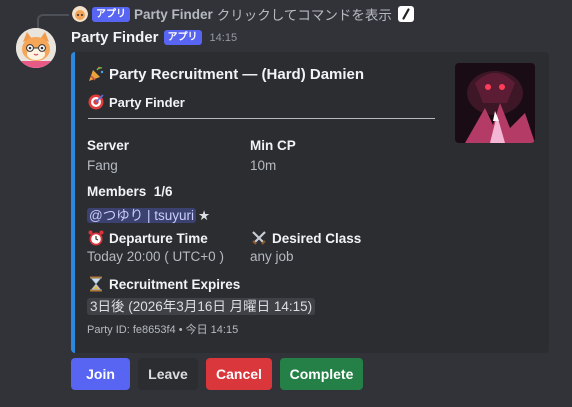 The height and width of the screenshot is (407, 572). I want to click on field-server-name: Server, so click(108, 145).